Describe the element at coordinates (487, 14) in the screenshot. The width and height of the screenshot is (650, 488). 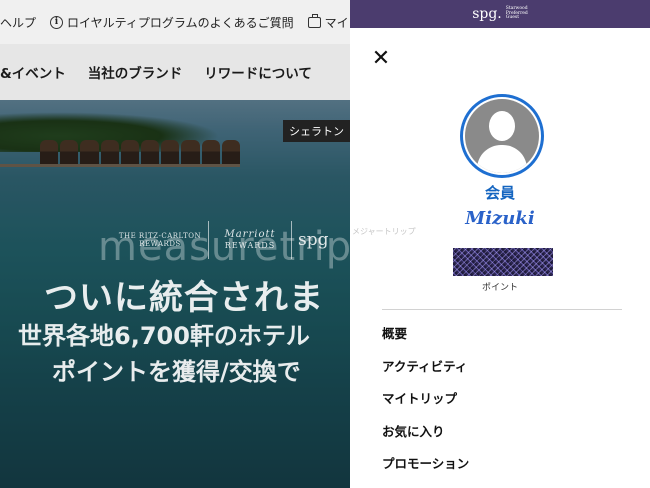
I see `spg-brand-logo: spg.` at that location.